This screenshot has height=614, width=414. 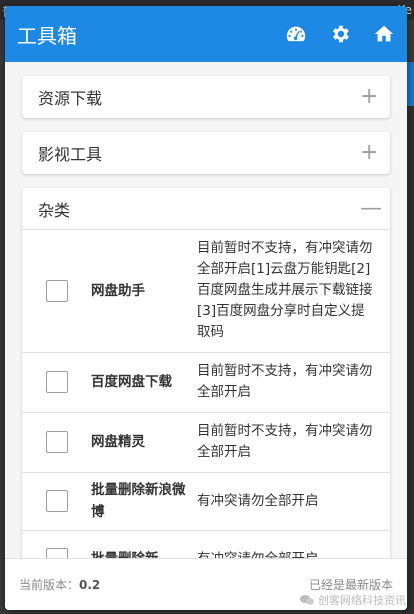 What do you see at coordinates (206, 209) in the screenshot?
I see `section-header: 杂类 —` at bounding box center [206, 209].